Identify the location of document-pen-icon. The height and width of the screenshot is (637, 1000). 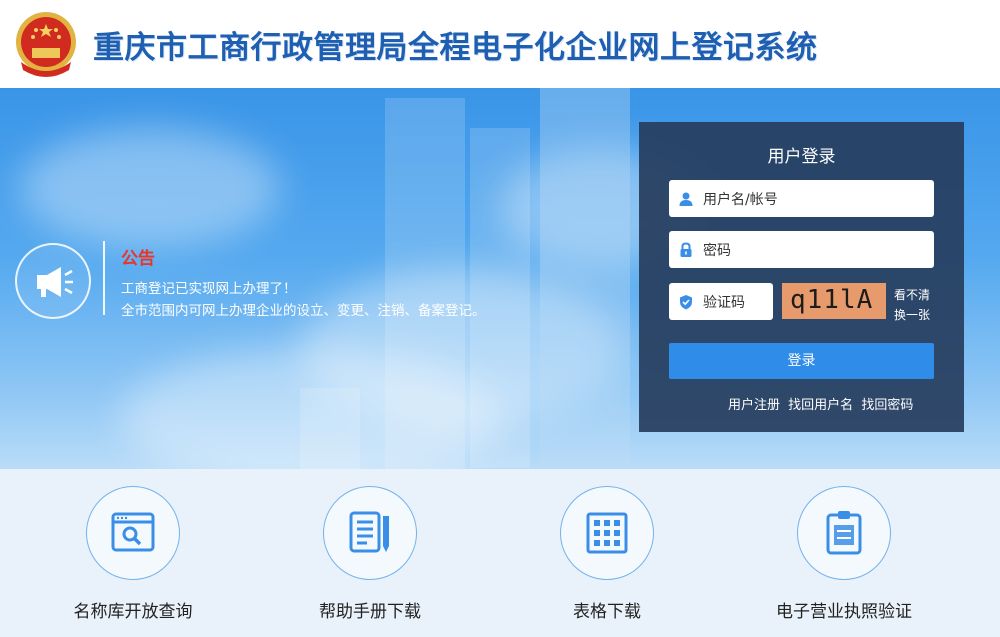
(369, 532).